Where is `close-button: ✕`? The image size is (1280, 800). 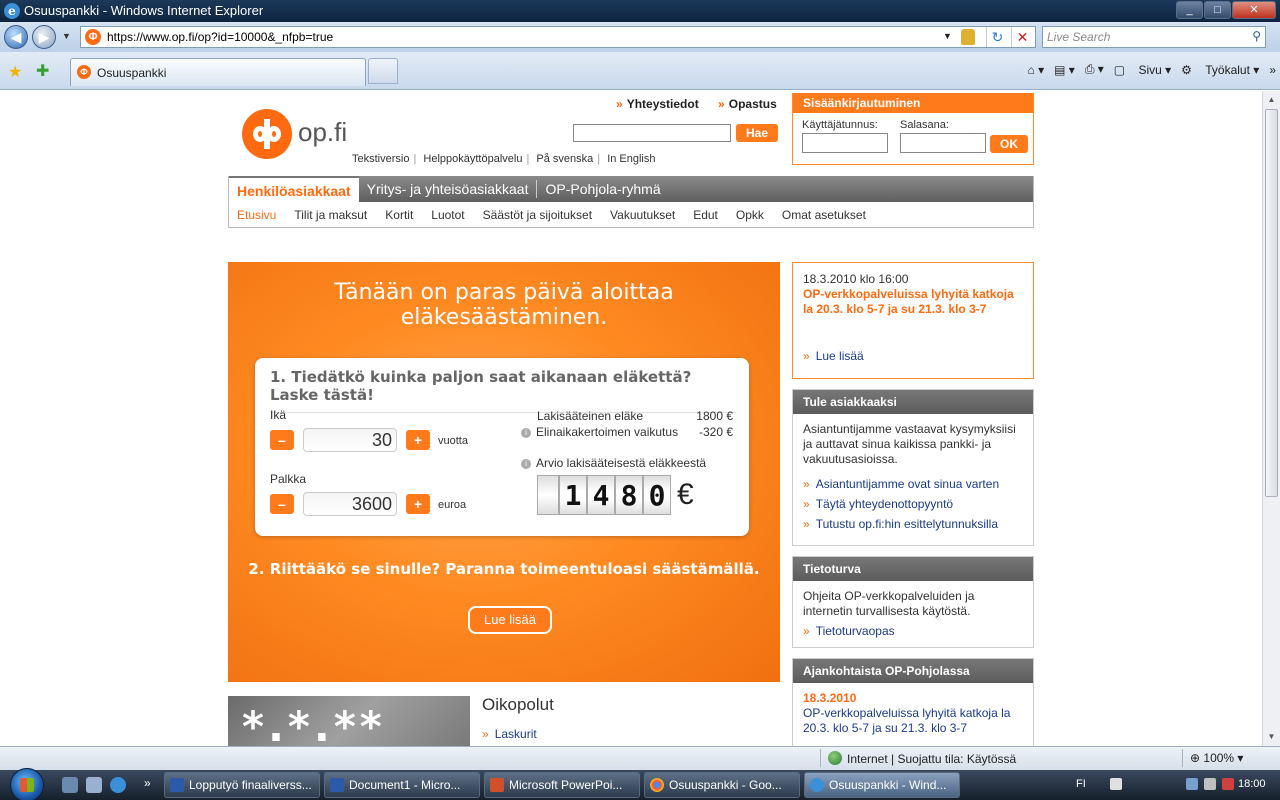 close-button: ✕ is located at coordinates (1254, 10).